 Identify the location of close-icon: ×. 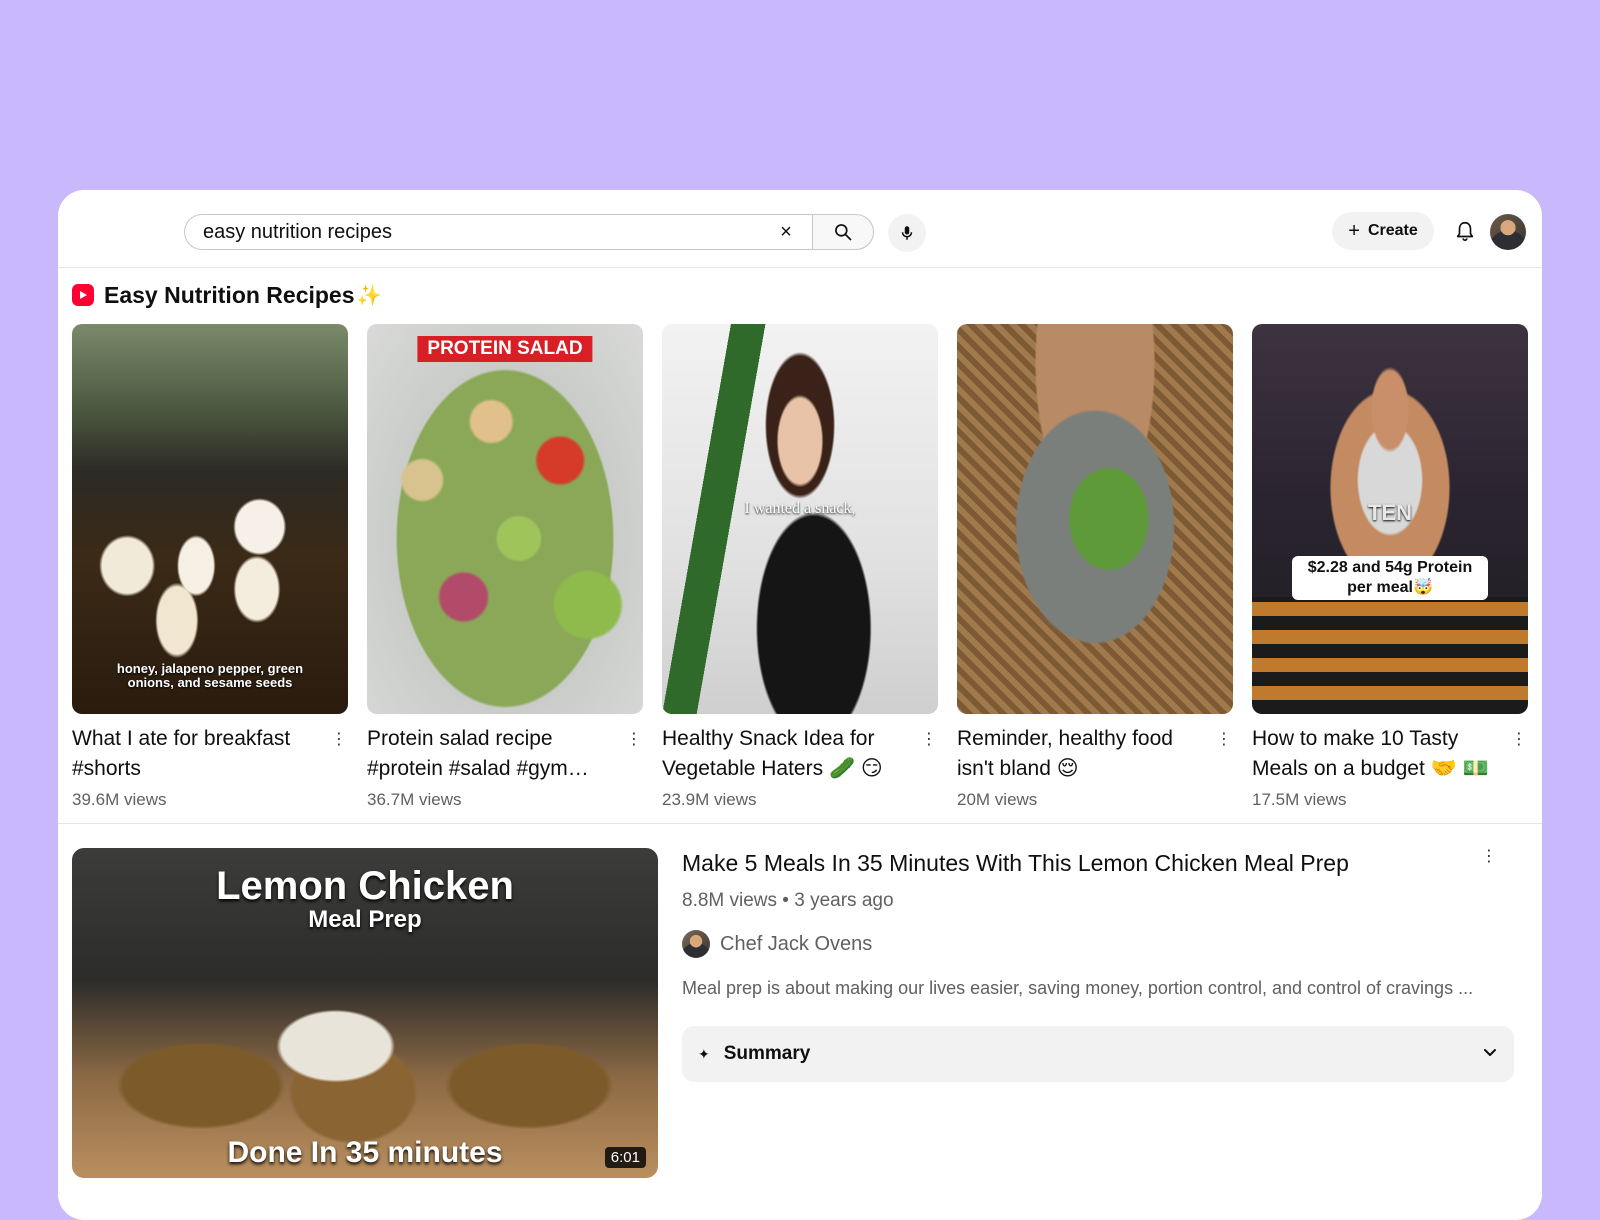
(786, 231).